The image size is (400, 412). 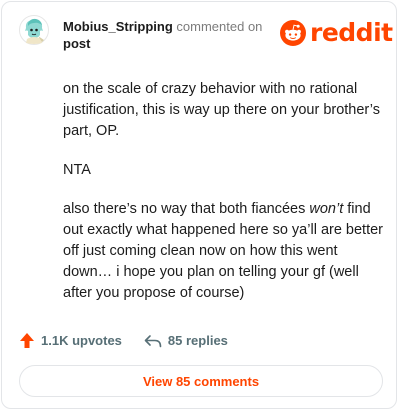 I want to click on reddit-alien-icon, so click(x=293, y=33).